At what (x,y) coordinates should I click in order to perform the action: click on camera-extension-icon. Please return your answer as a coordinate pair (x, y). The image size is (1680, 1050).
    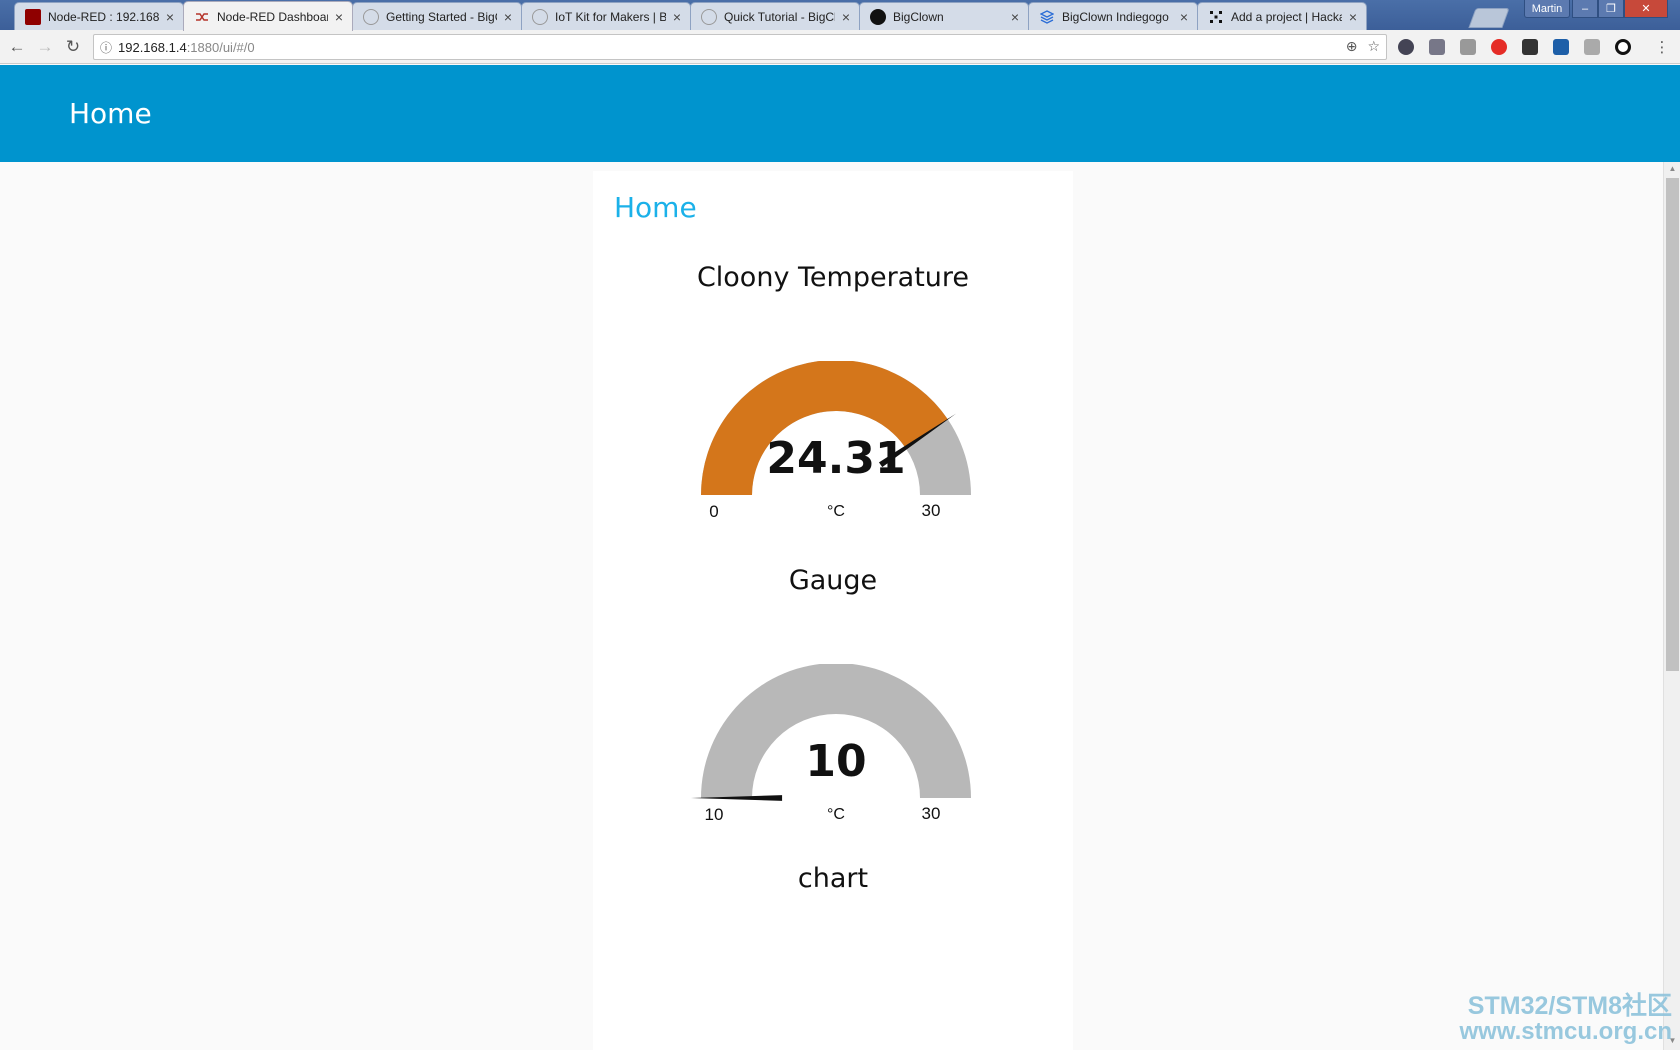
    Looking at the image, I should click on (1468, 47).